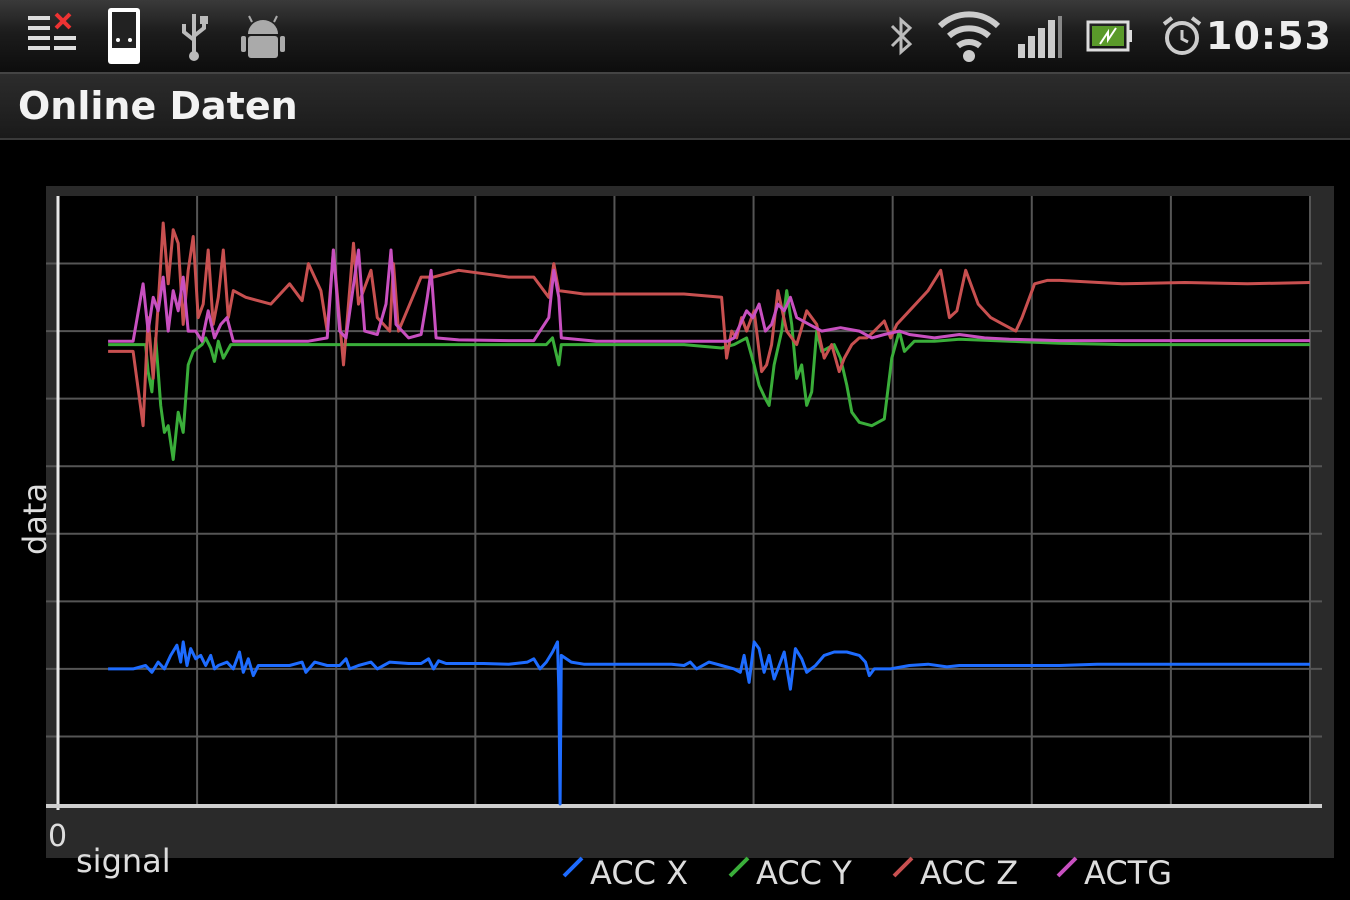 This screenshot has height=900, width=1350. What do you see at coordinates (57, 836) in the screenshot?
I see `x-origin-label: 0` at bounding box center [57, 836].